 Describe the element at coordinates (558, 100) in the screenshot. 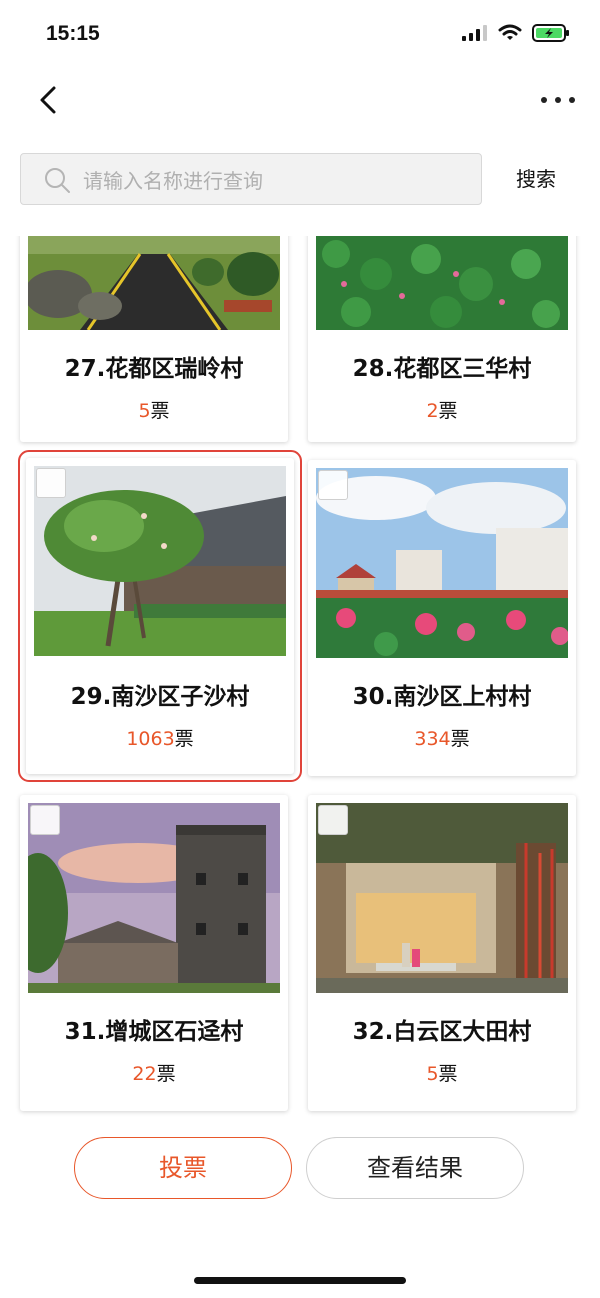

I see `more-options-icon` at that location.